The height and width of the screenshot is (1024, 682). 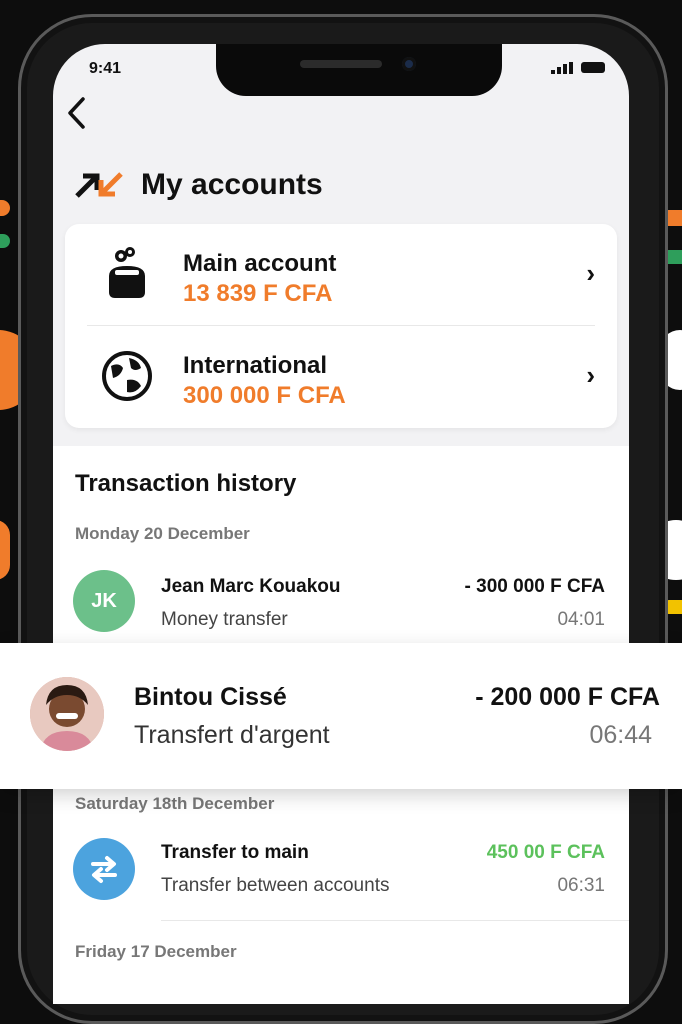 What do you see at coordinates (395, 920) in the screenshot?
I see `divider` at bounding box center [395, 920].